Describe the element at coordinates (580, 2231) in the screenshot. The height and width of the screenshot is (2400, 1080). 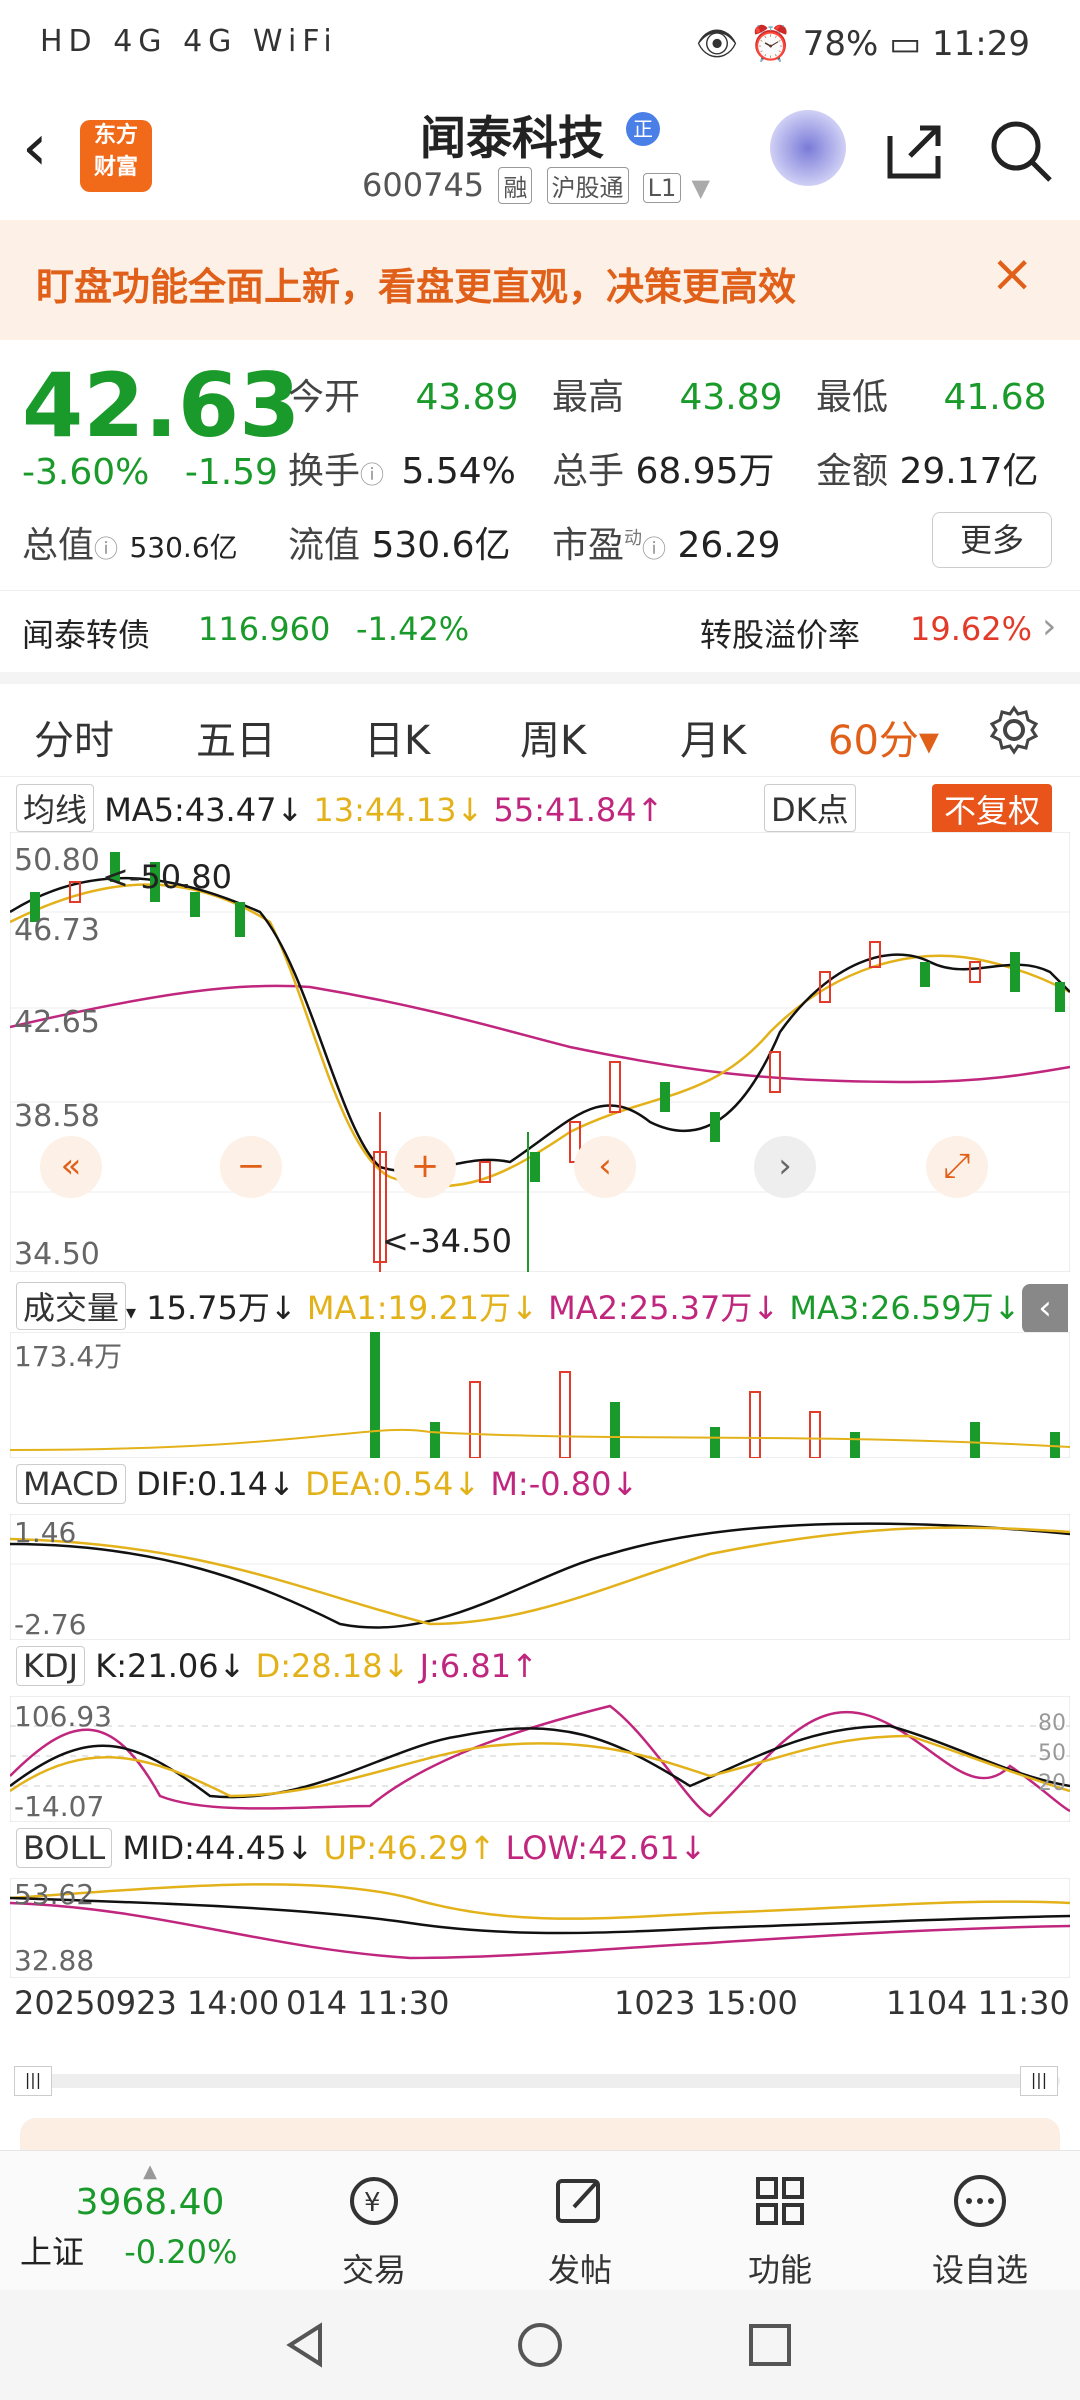
I see `nav-post: 发帖` at that location.